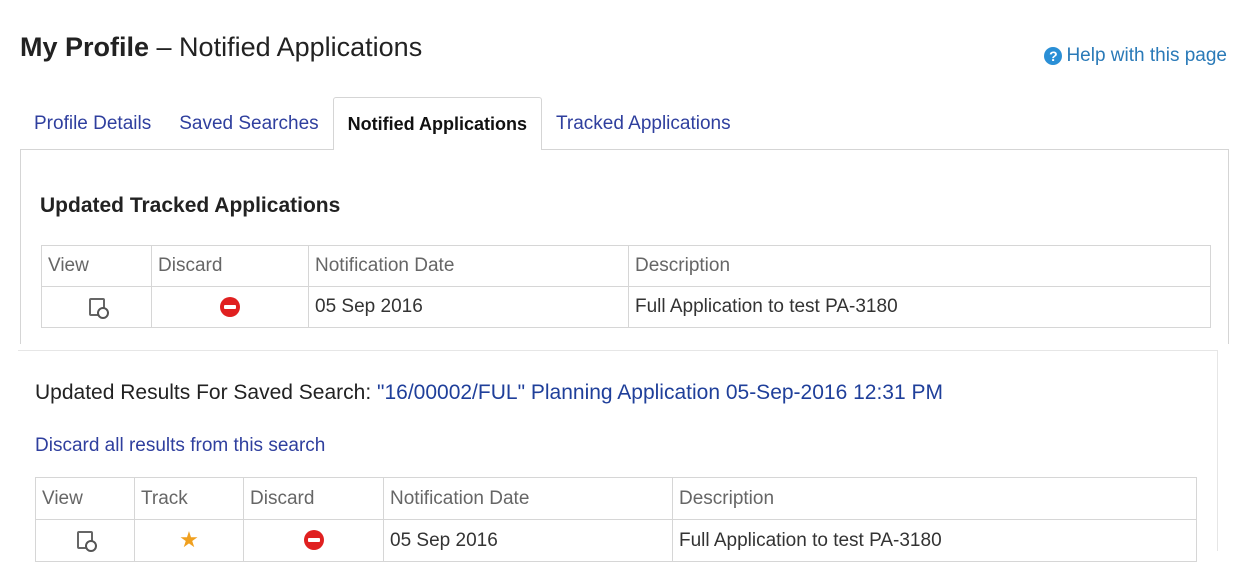 The image size is (1248, 562). Describe the element at coordinates (92, 124) in the screenshot. I see `tab-profile-details: Profile Details` at that location.